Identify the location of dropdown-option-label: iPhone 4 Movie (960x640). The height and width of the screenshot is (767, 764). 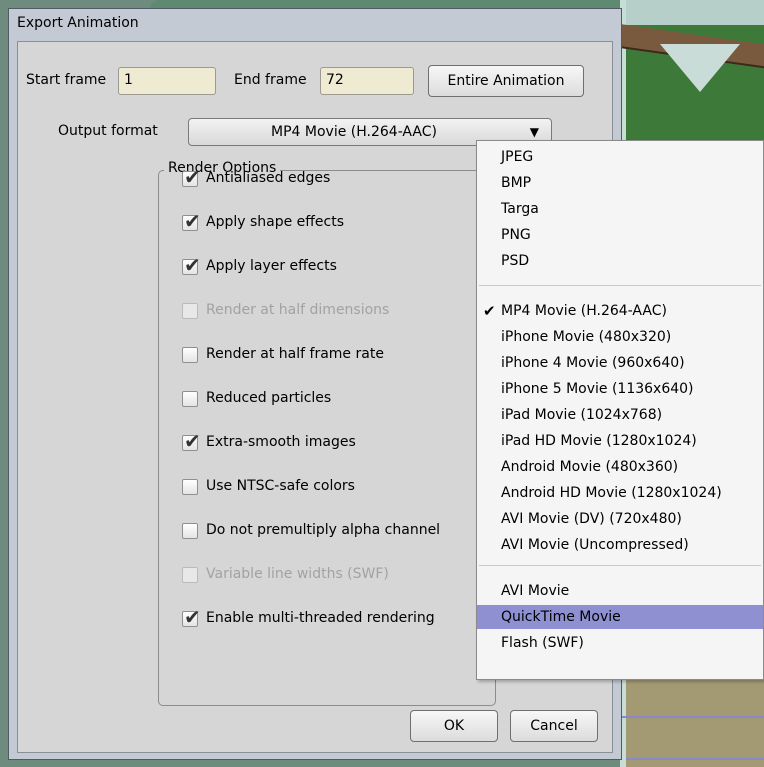
(593, 363).